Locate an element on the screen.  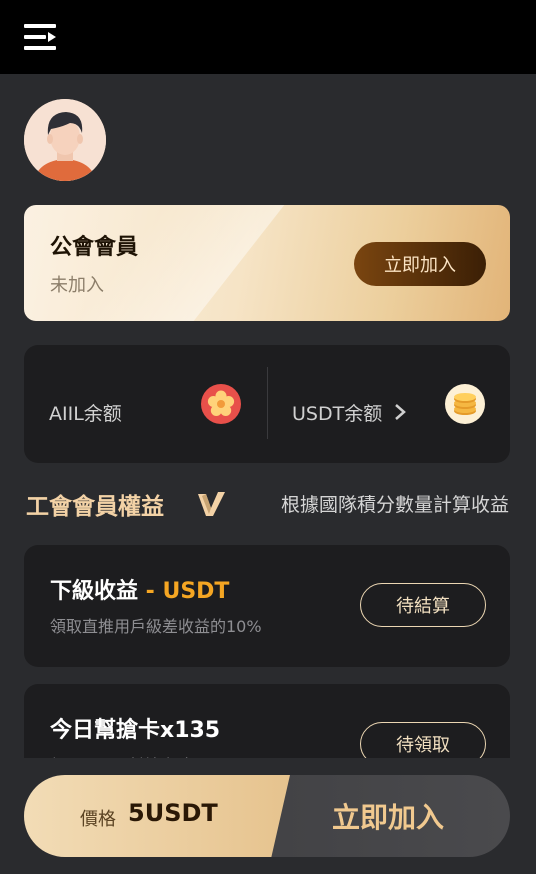
guild-status: 未加入 is located at coordinates (77, 285).